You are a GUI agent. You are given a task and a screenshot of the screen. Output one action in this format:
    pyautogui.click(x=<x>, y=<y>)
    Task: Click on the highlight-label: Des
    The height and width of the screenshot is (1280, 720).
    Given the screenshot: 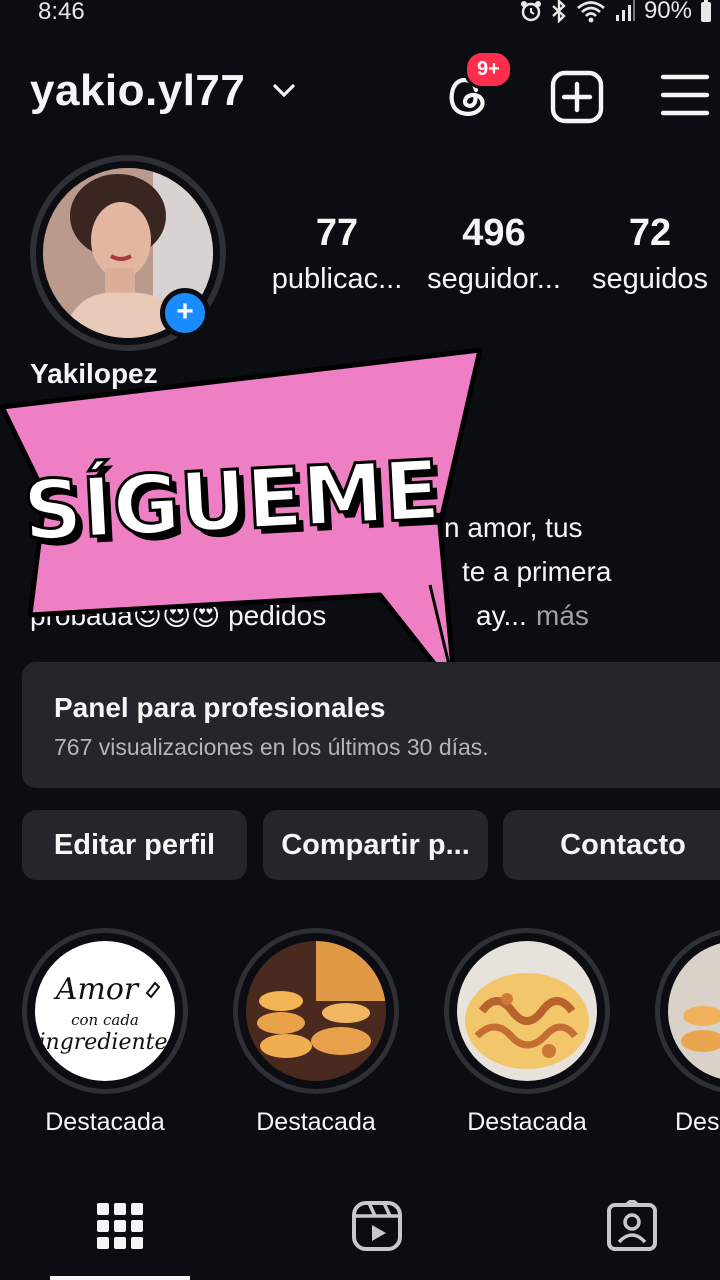 What is the action you would take?
    pyautogui.click(x=697, y=1122)
    